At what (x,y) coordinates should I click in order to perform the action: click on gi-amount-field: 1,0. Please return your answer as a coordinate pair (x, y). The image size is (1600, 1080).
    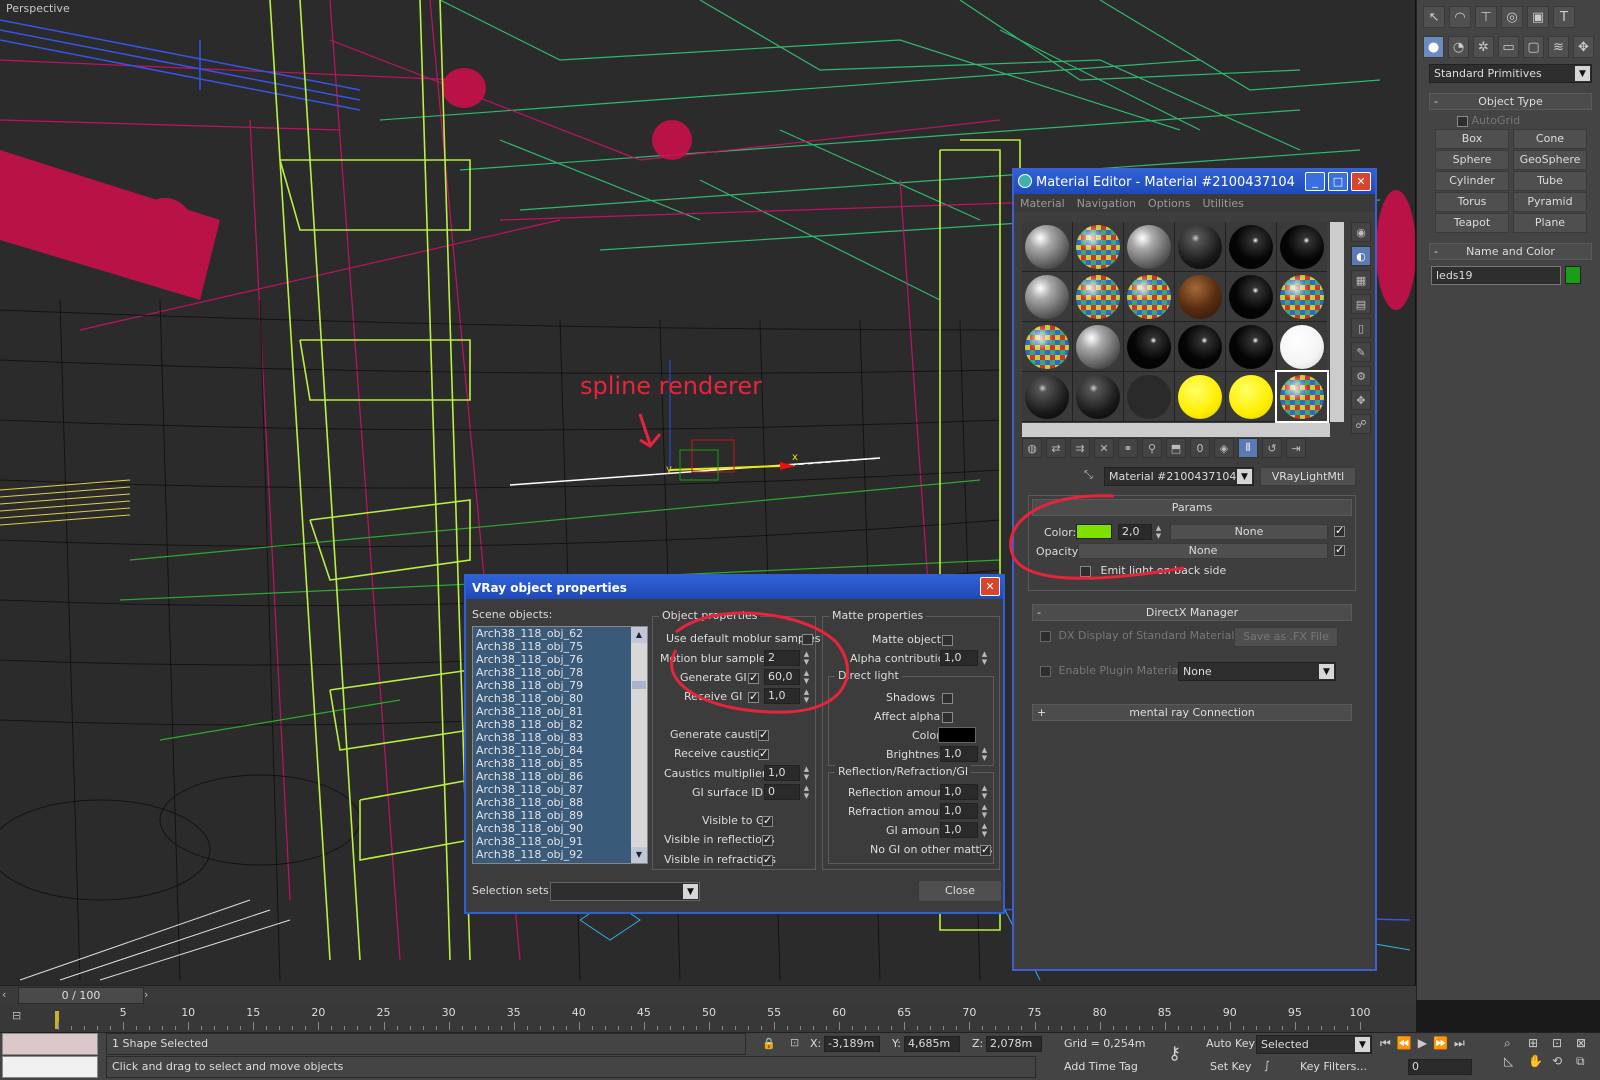
    Looking at the image, I should click on (959, 830).